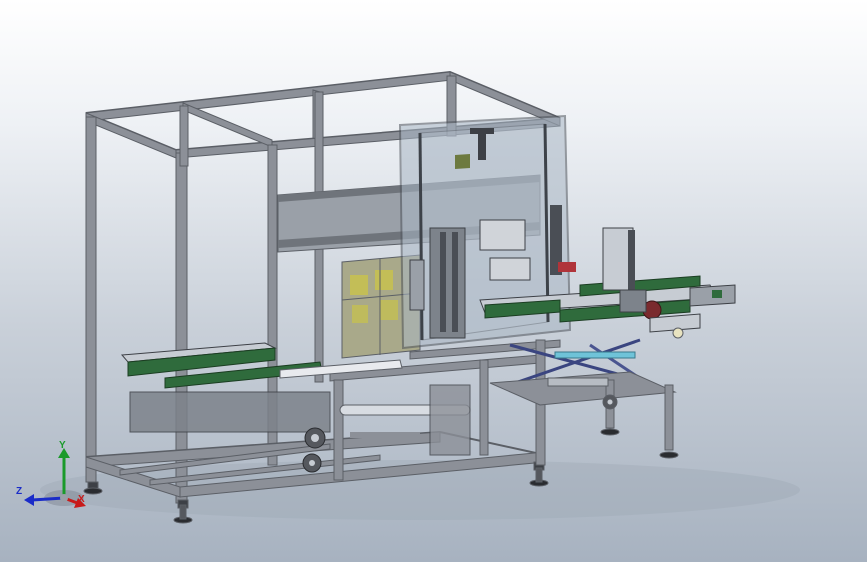  Describe the element at coordinates (584, 415) in the screenshot. I see `right-base` at that location.